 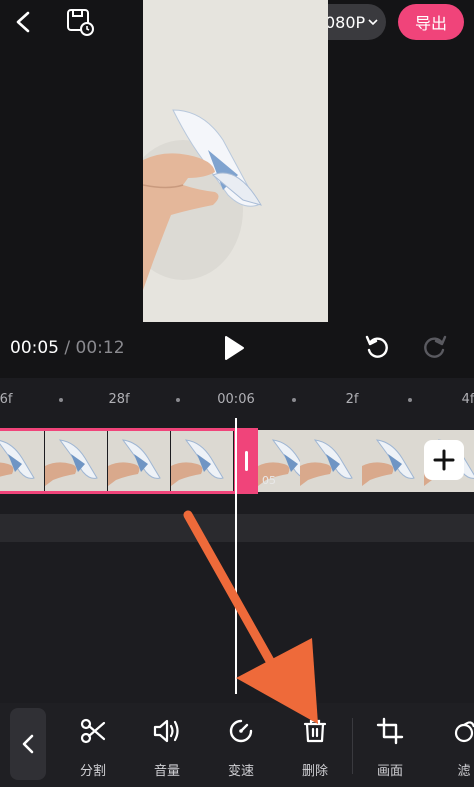 I want to click on add-clip-button, so click(x=444, y=460).